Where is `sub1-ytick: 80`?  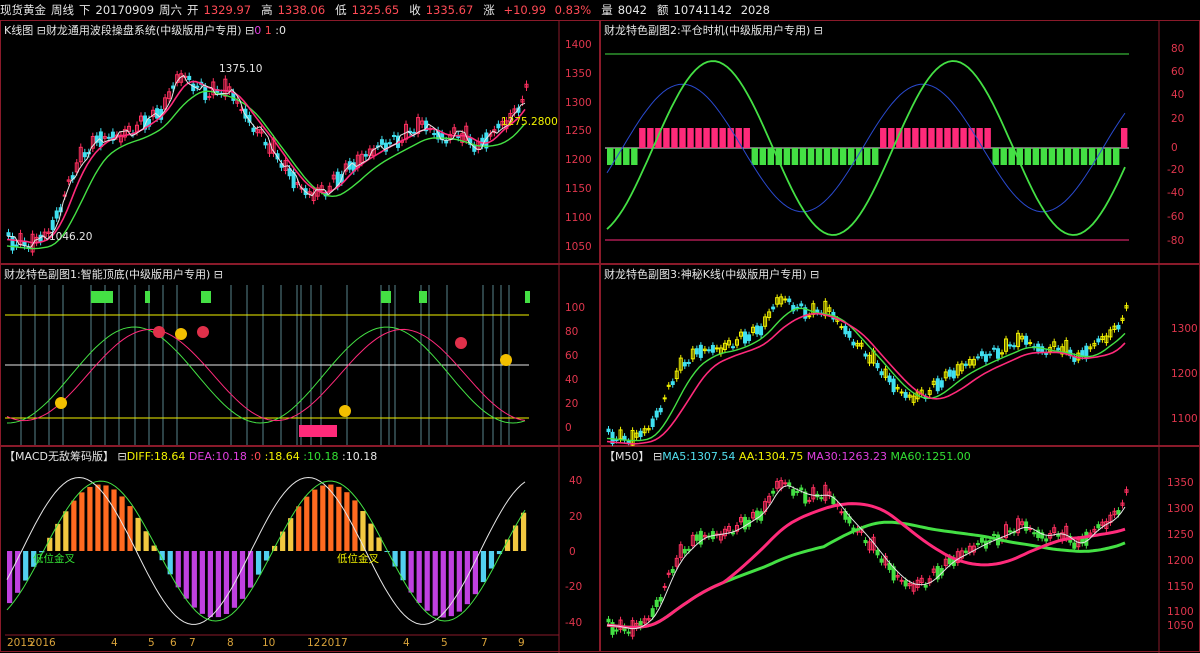 sub1-ytick: 80 is located at coordinates (572, 332).